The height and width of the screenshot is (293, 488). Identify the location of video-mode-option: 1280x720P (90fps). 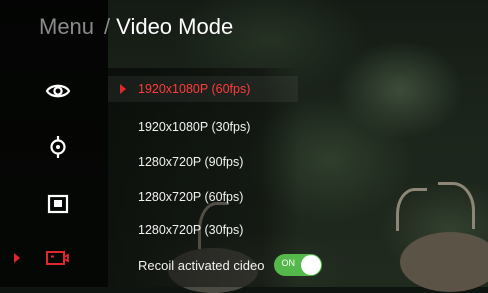
(190, 162).